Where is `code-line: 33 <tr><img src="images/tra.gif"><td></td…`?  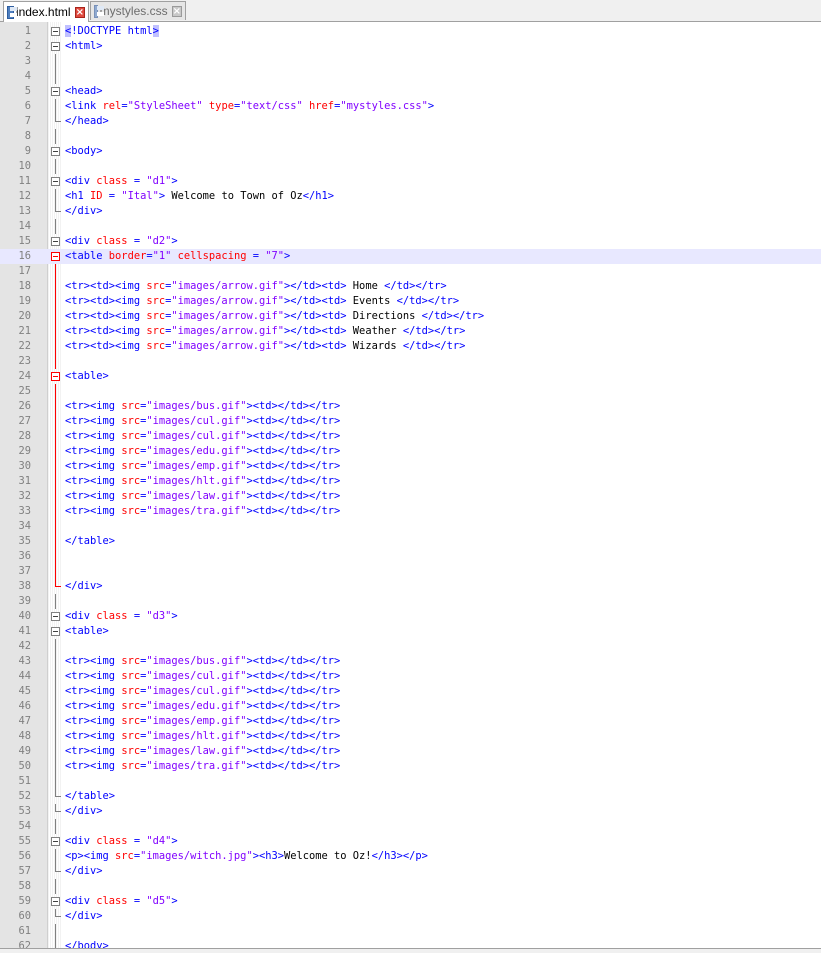 code-line: 33 <tr><img src="images/tra.gif"><td></td… is located at coordinates (410, 511).